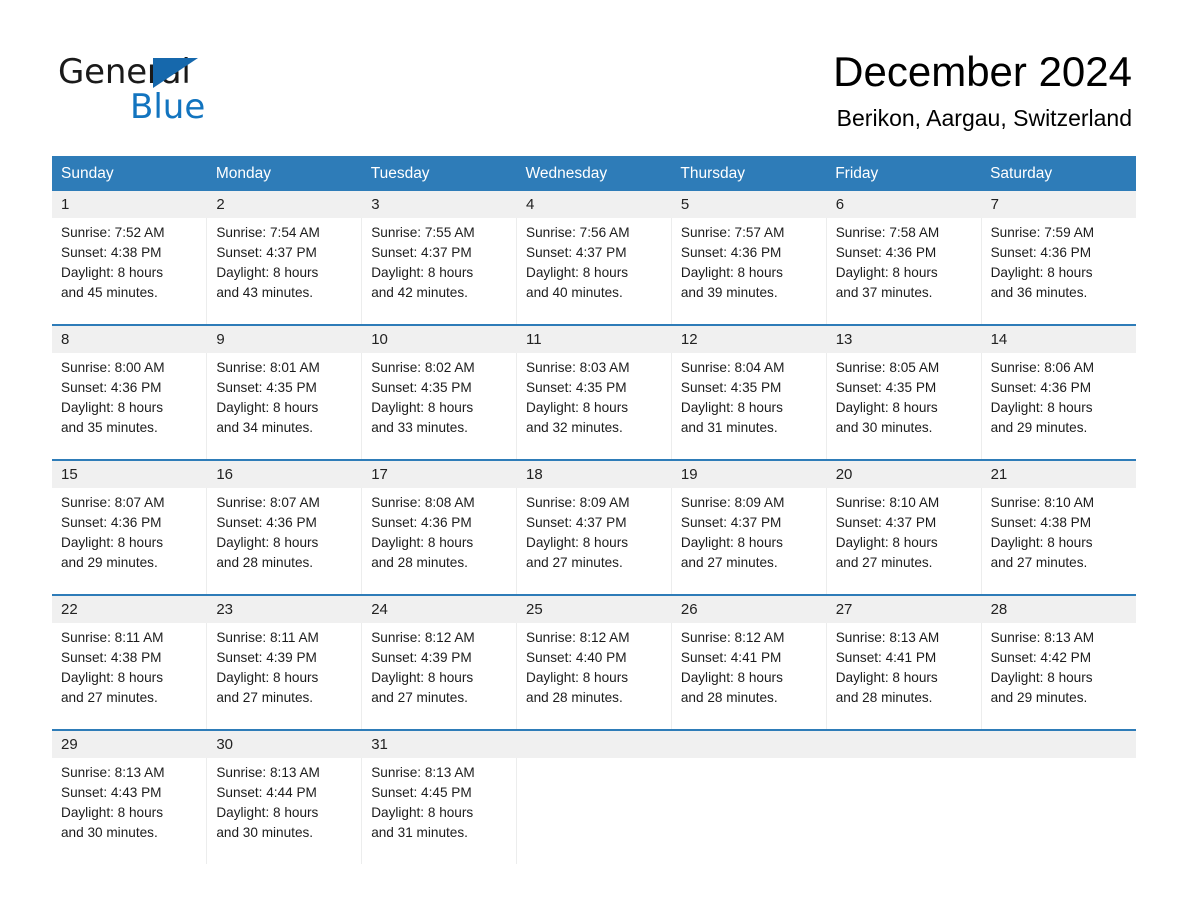 The height and width of the screenshot is (918, 1188). I want to click on day-number: 27, so click(904, 608).